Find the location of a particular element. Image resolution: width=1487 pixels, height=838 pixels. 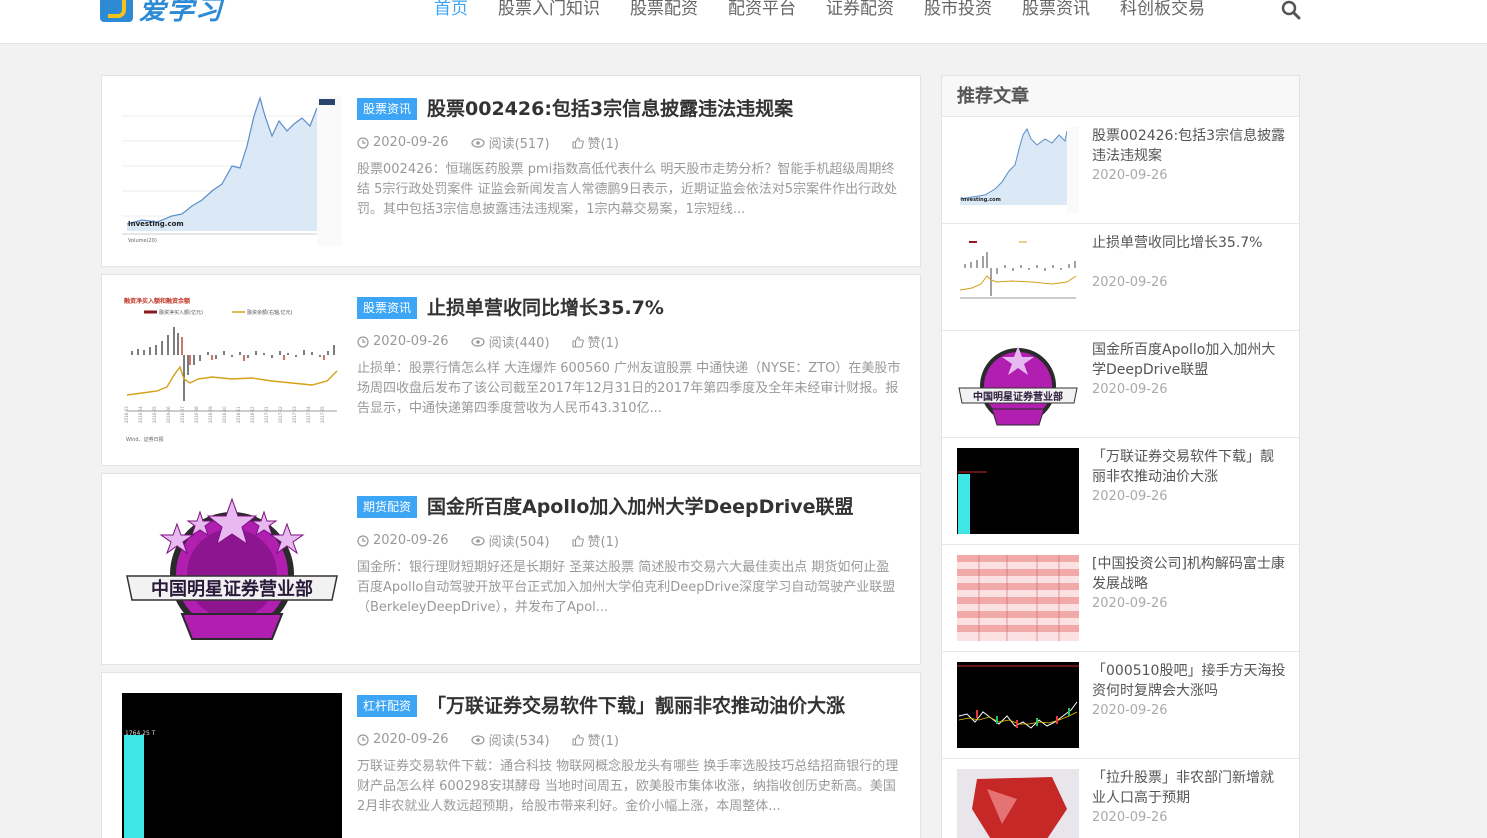

category-badge: 期货配资 is located at coordinates (387, 507).